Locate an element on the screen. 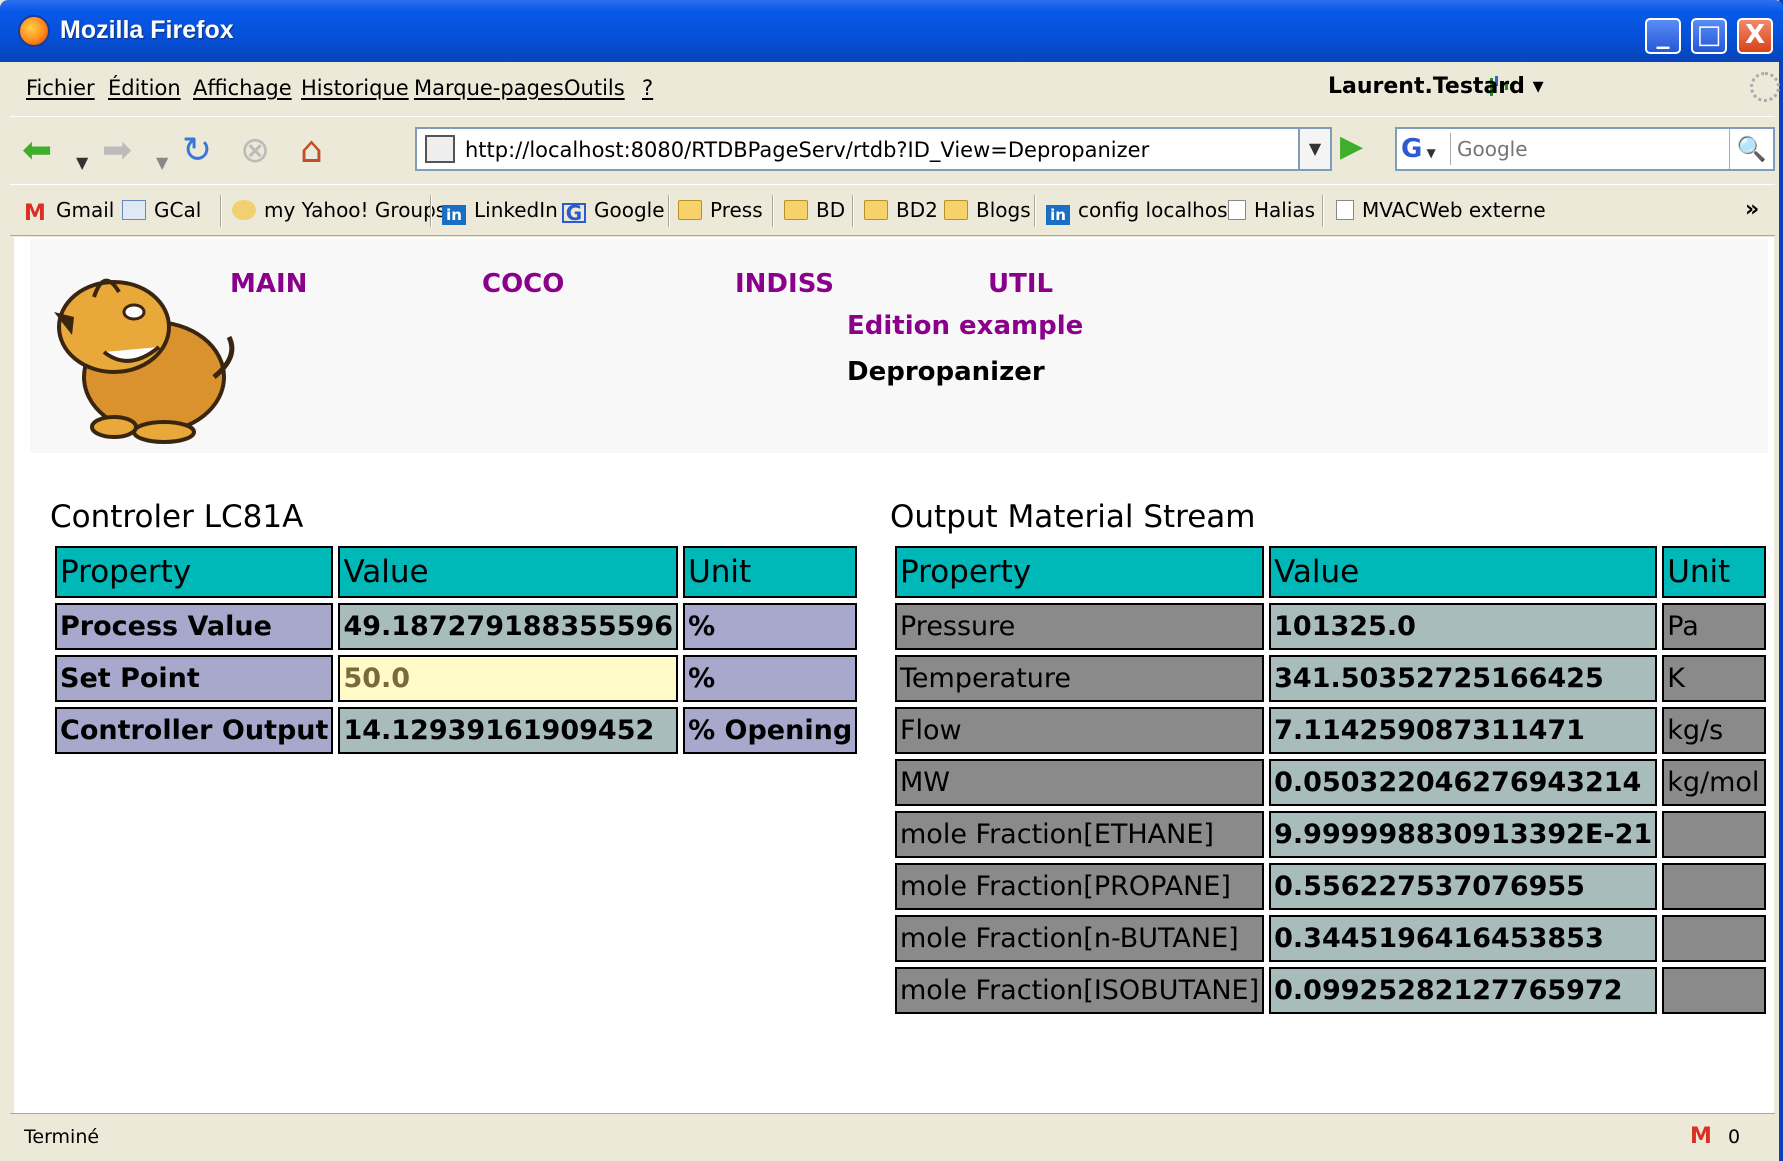 The width and height of the screenshot is (1783, 1161). search-engine-selector: G ▼ is located at coordinates (1426, 149).